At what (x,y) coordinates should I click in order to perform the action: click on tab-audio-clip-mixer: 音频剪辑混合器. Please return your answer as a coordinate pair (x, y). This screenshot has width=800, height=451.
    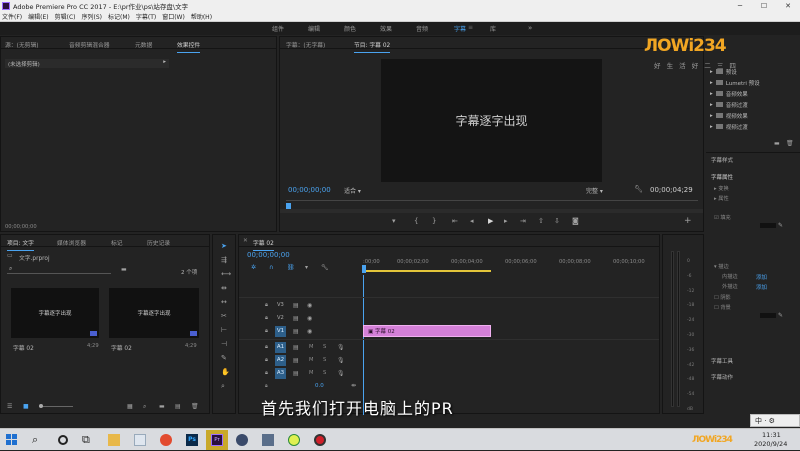
    Looking at the image, I should click on (89, 44).